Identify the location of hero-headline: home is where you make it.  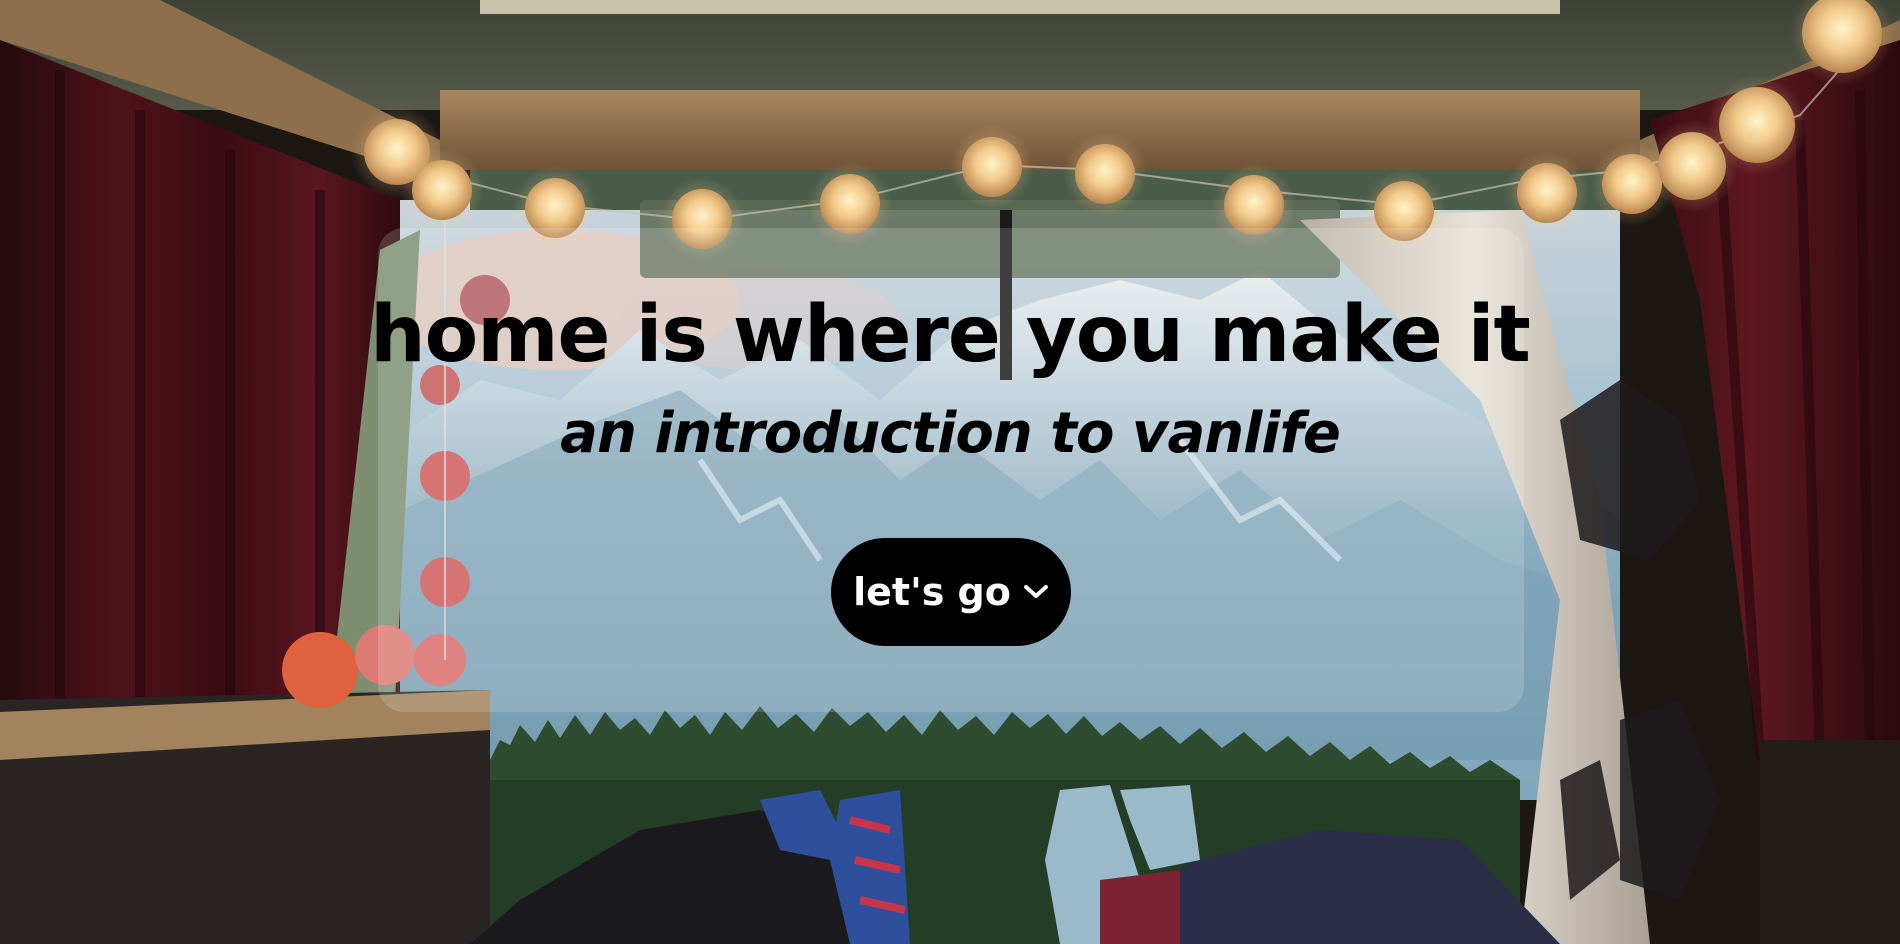
(950, 335).